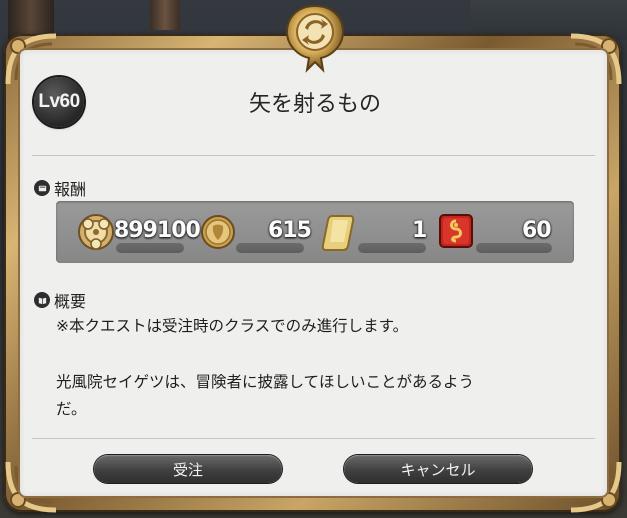 The width and height of the screenshot is (627, 518). What do you see at coordinates (315, 38) in the screenshot?
I see `quest-emblem-icon` at bounding box center [315, 38].